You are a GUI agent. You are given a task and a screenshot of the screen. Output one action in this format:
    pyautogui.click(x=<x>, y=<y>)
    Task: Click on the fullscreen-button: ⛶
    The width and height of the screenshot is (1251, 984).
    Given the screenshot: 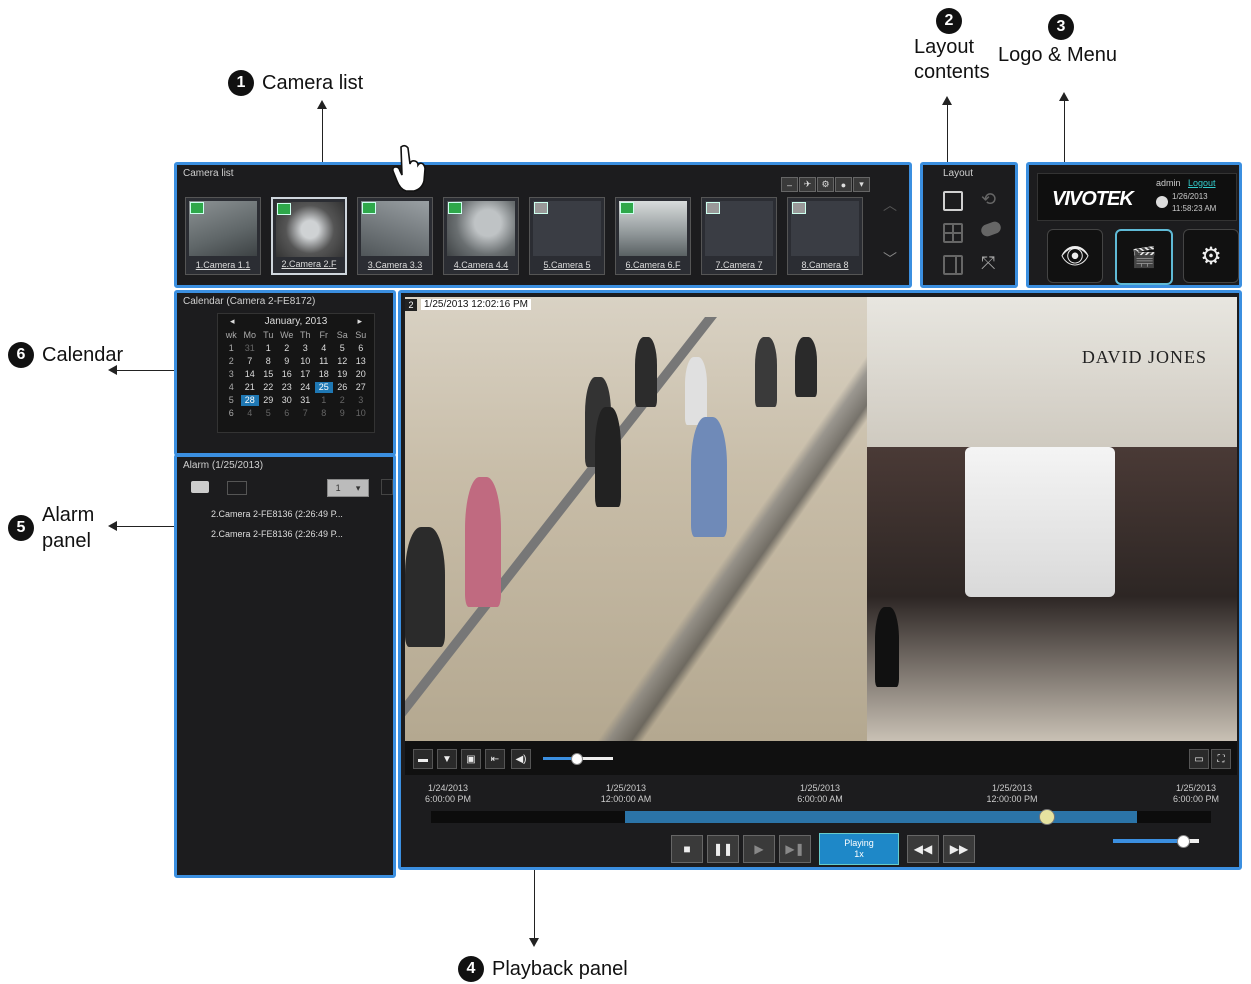 What is the action you would take?
    pyautogui.click(x=1221, y=759)
    